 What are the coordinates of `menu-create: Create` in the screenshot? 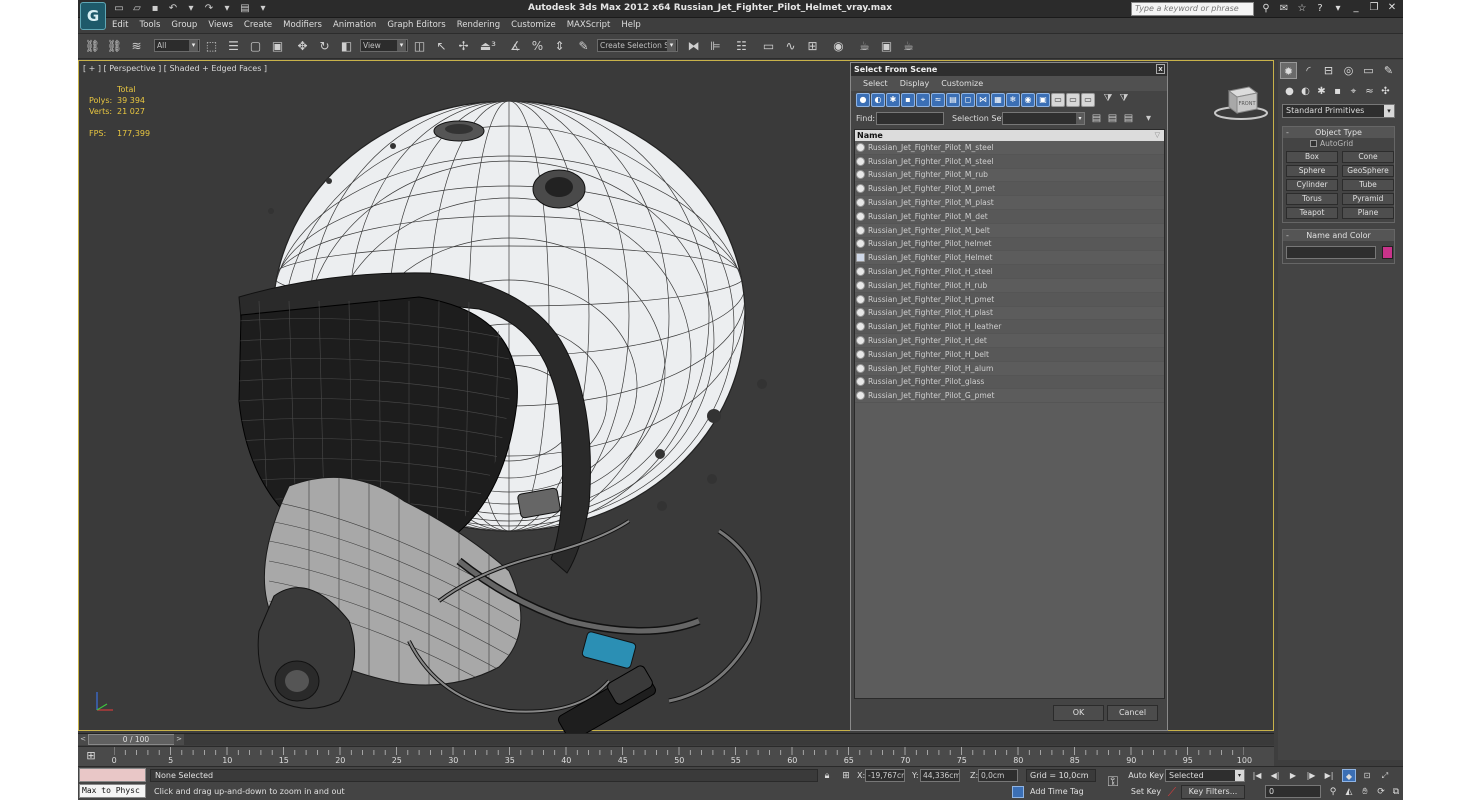 It's located at (258, 25).